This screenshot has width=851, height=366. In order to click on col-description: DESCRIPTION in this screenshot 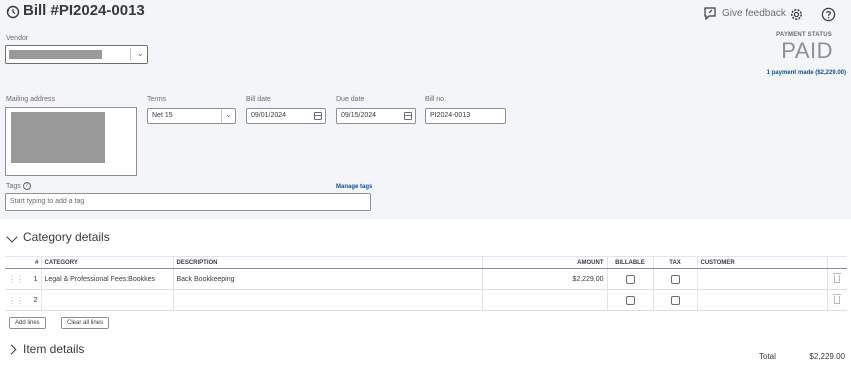, I will do `click(328, 262)`.